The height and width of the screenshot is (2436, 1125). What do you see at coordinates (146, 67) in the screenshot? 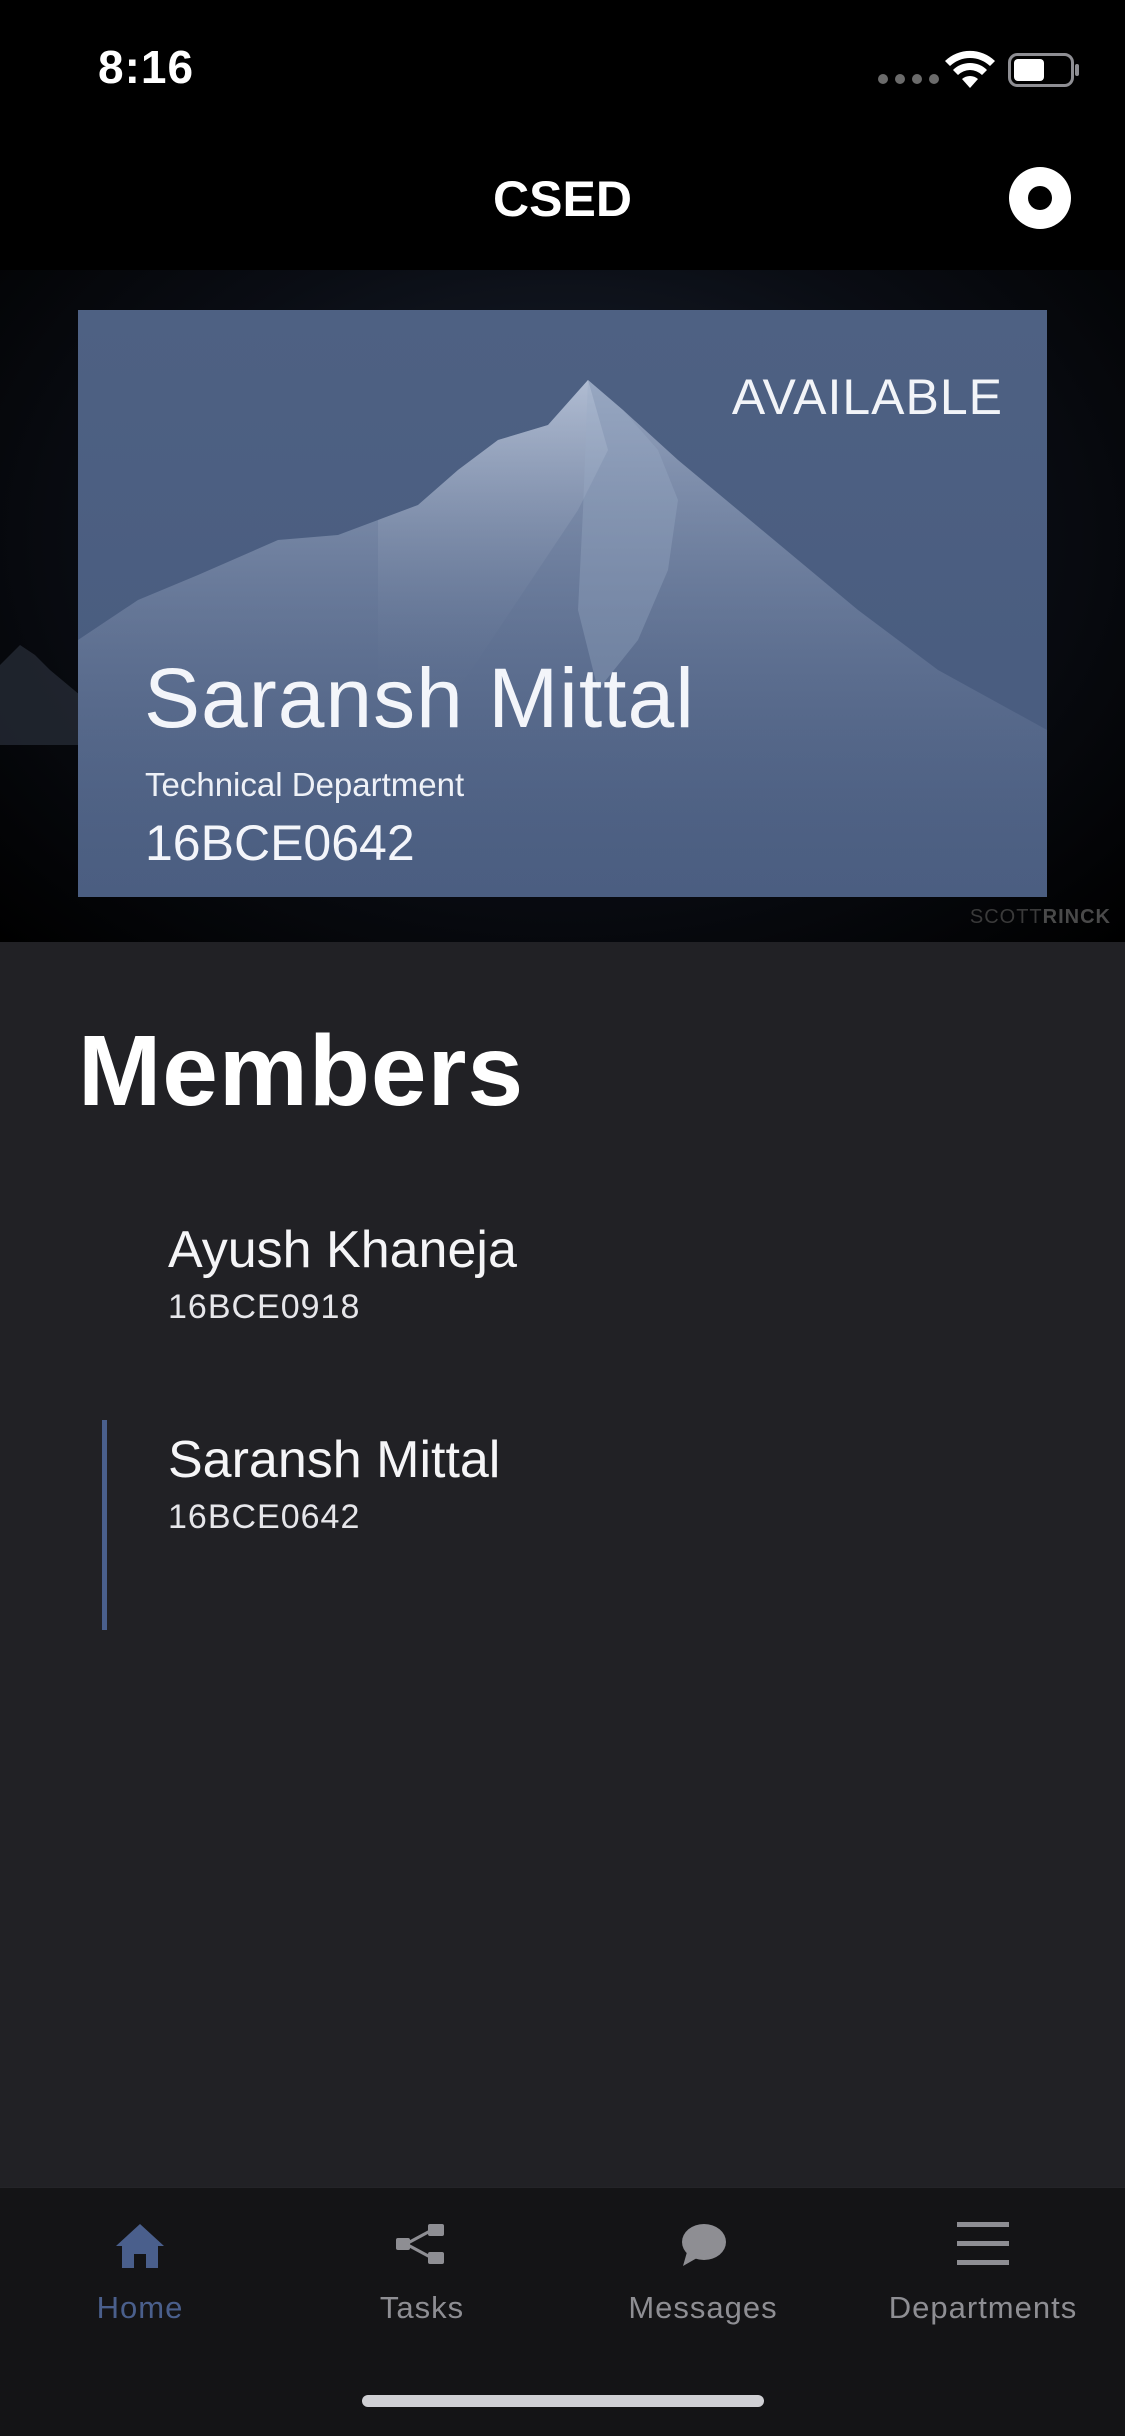
I see `status-time: 8:16` at bounding box center [146, 67].